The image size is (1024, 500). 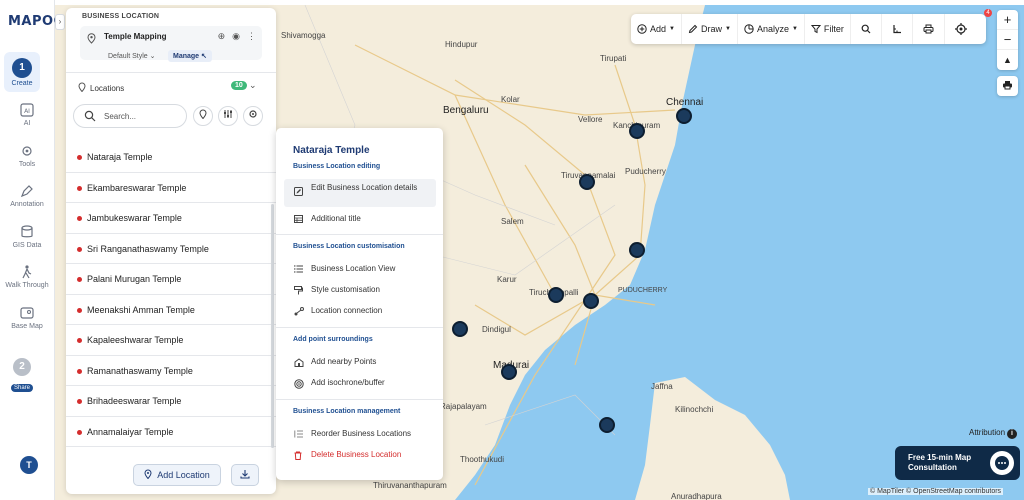 What do you see at coordinates (142, 116) in the screenshot?
I see `search-input` at bounding box center [142, 116].